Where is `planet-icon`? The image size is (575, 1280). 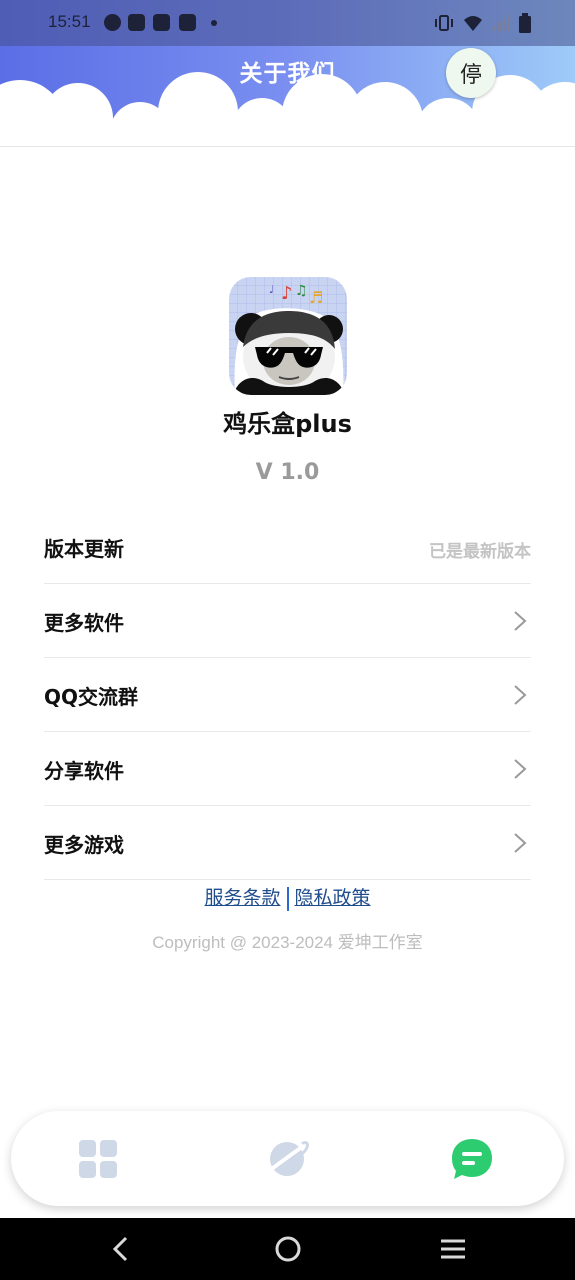
planet-icon is located at coordinates (287, 1159).